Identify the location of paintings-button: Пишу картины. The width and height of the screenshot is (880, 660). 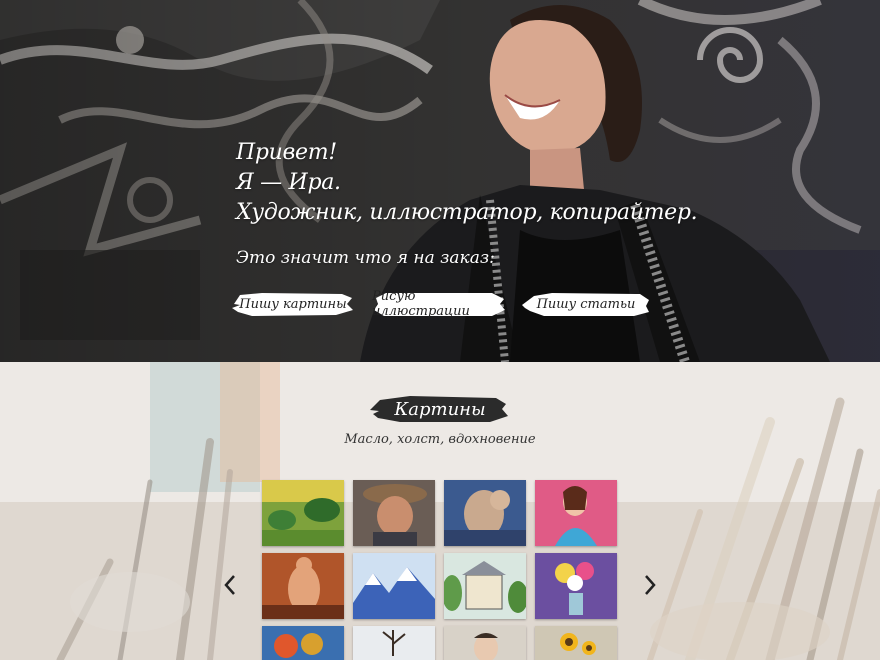
(293, 304).